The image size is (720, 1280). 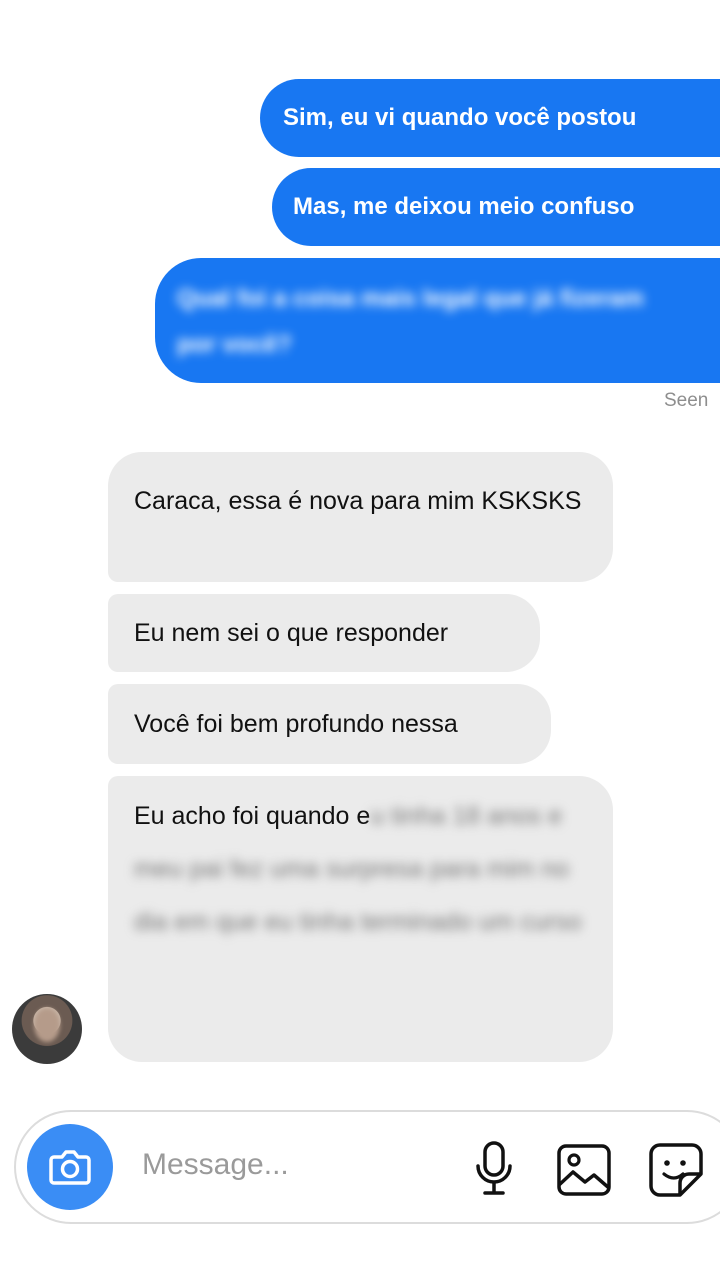 I want to click on sent-message: Mas, me deixou meio confuso, so click(x=496, y=207).